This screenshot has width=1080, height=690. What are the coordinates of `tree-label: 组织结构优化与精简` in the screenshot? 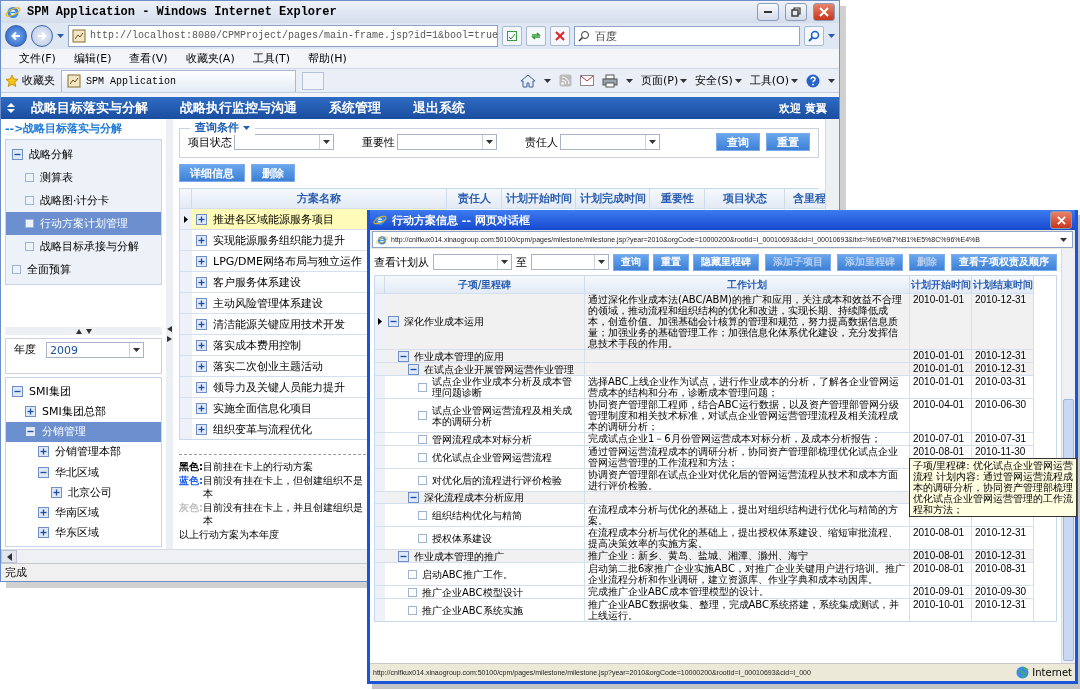 It's located at (477, 515).